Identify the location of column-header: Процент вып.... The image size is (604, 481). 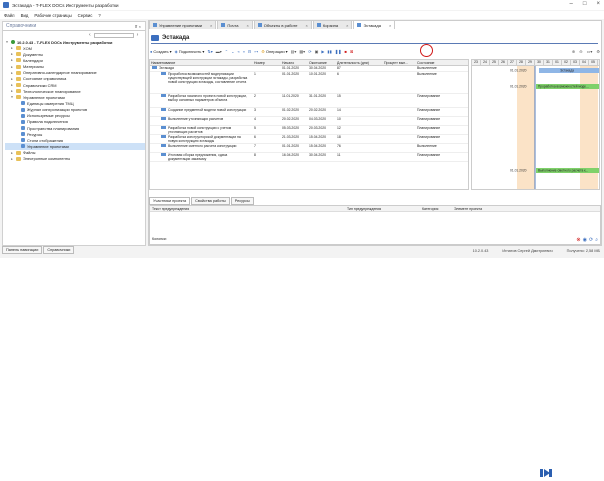
(399, 63).